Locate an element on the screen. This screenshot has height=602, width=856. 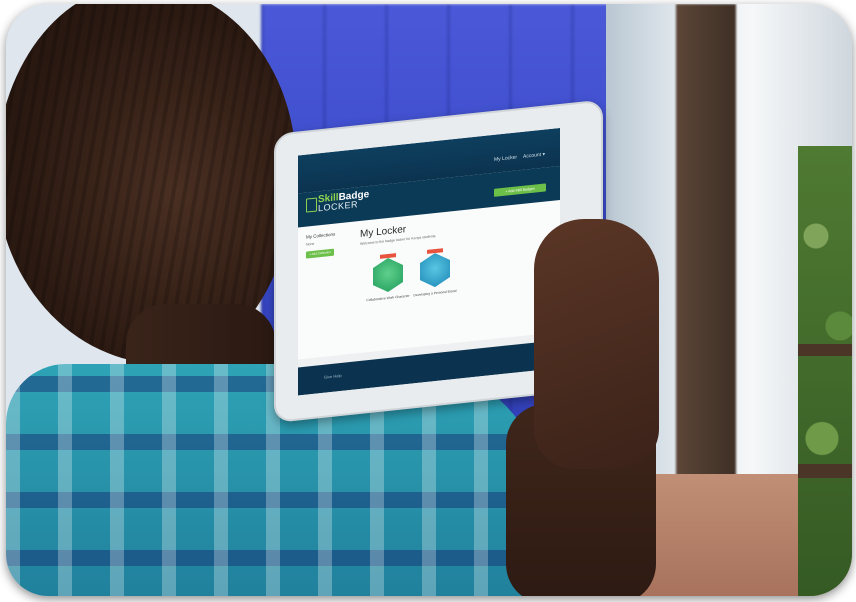
student-hand is located at coordinates (596, 344).